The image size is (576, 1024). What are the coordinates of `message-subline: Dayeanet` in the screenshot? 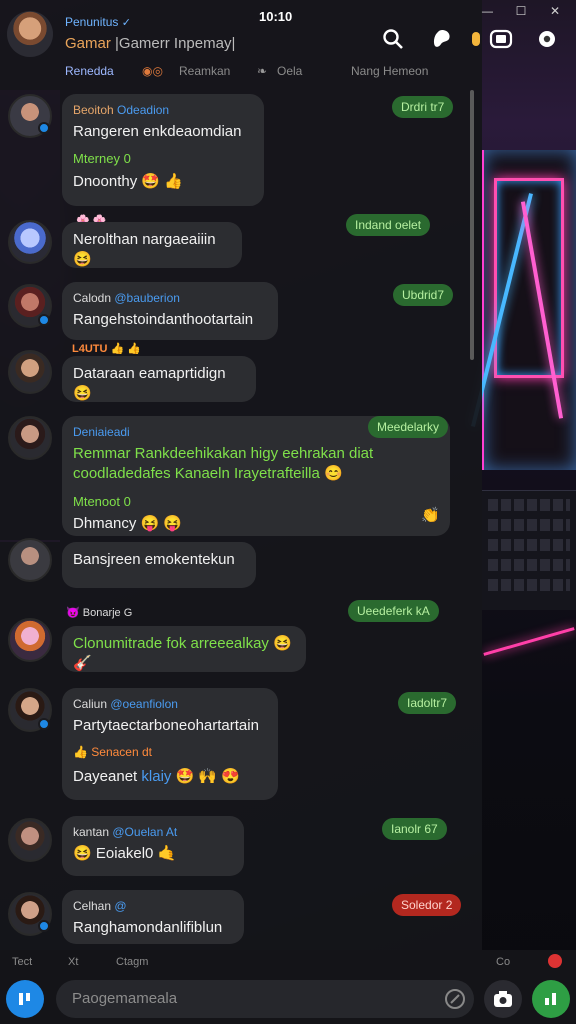 It's located at (105, 776).